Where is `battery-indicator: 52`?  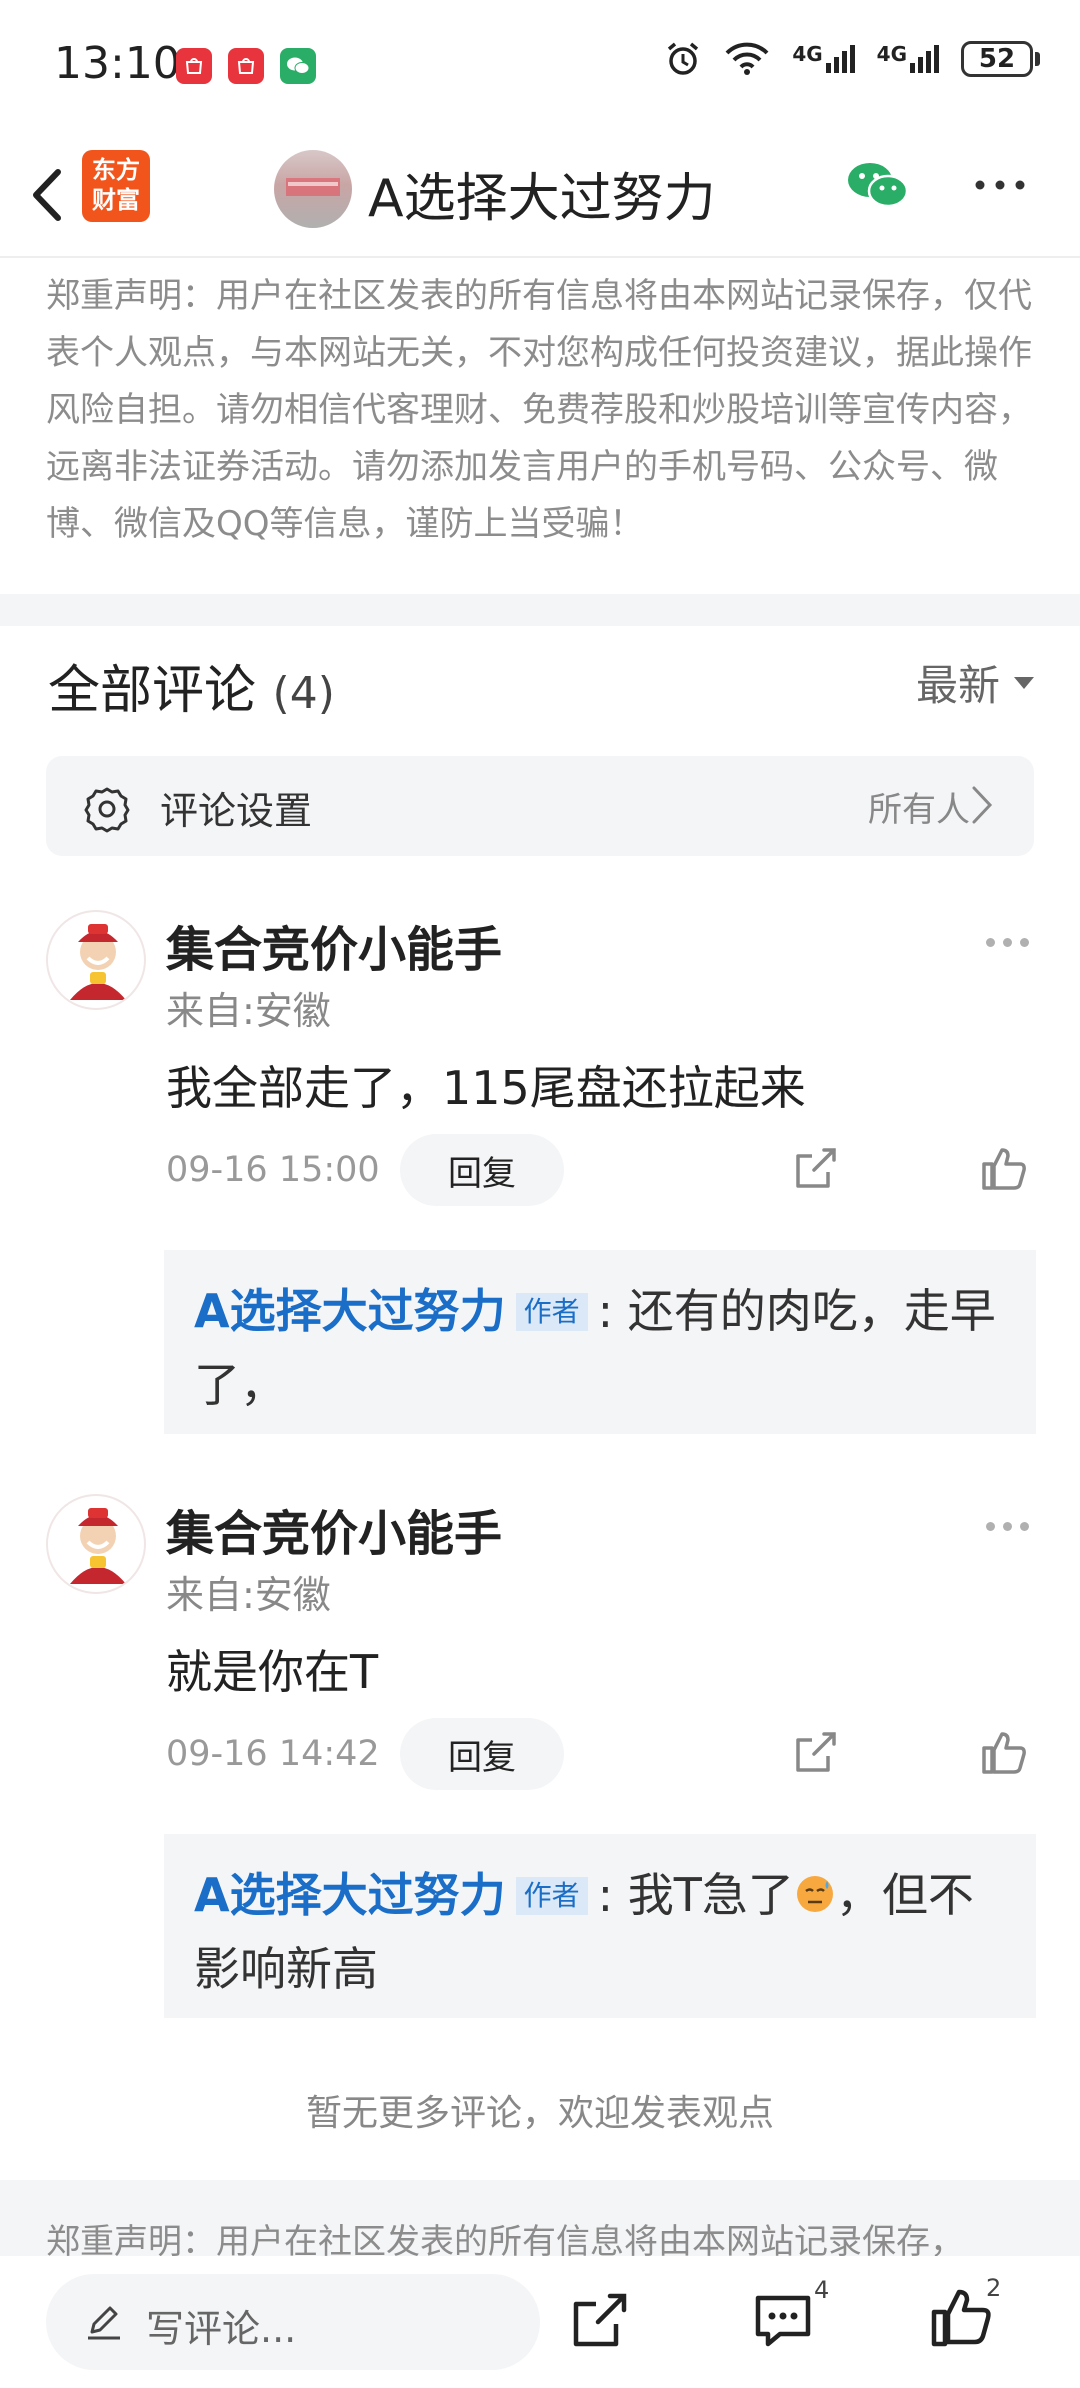 battery-indicator: 52 is located at coordinates (997, 59).